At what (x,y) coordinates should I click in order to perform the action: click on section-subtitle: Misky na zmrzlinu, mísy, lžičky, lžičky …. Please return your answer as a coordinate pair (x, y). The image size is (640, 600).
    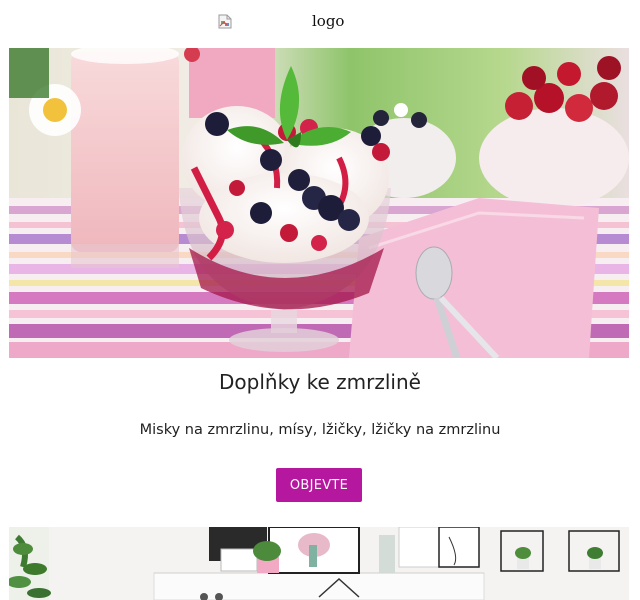
    Looking at the image, I should click on (320, 430).